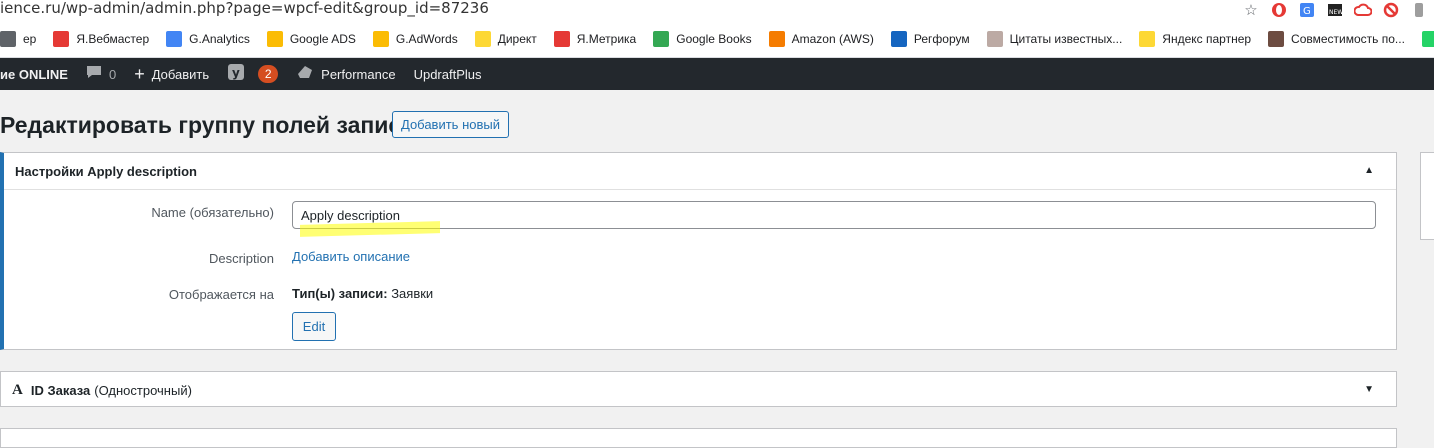  What do you see at coordinates (450, 124) in the screenshot?
I see `add-new-button: Добавить новый` at bounding box center [450, 124].